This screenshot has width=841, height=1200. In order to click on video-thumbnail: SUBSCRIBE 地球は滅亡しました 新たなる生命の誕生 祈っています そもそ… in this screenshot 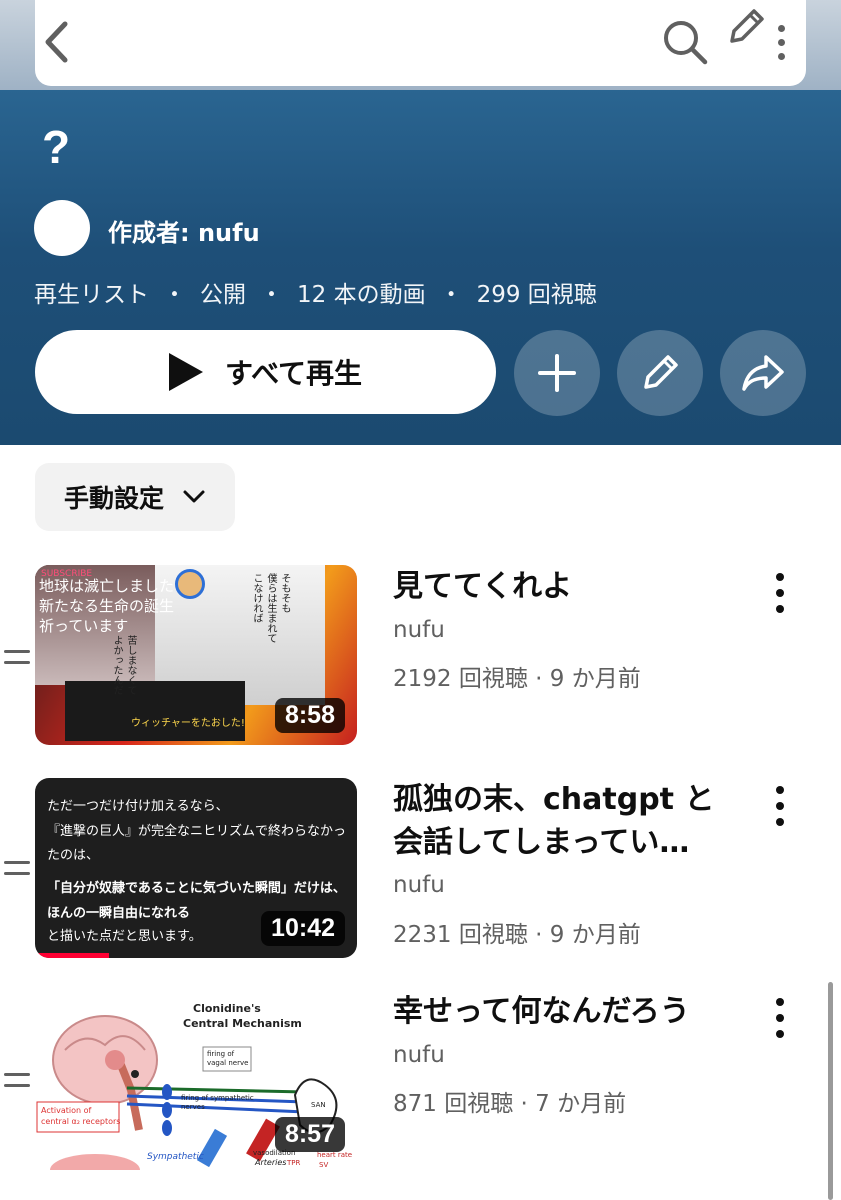, I will do `click(196, 655)`.